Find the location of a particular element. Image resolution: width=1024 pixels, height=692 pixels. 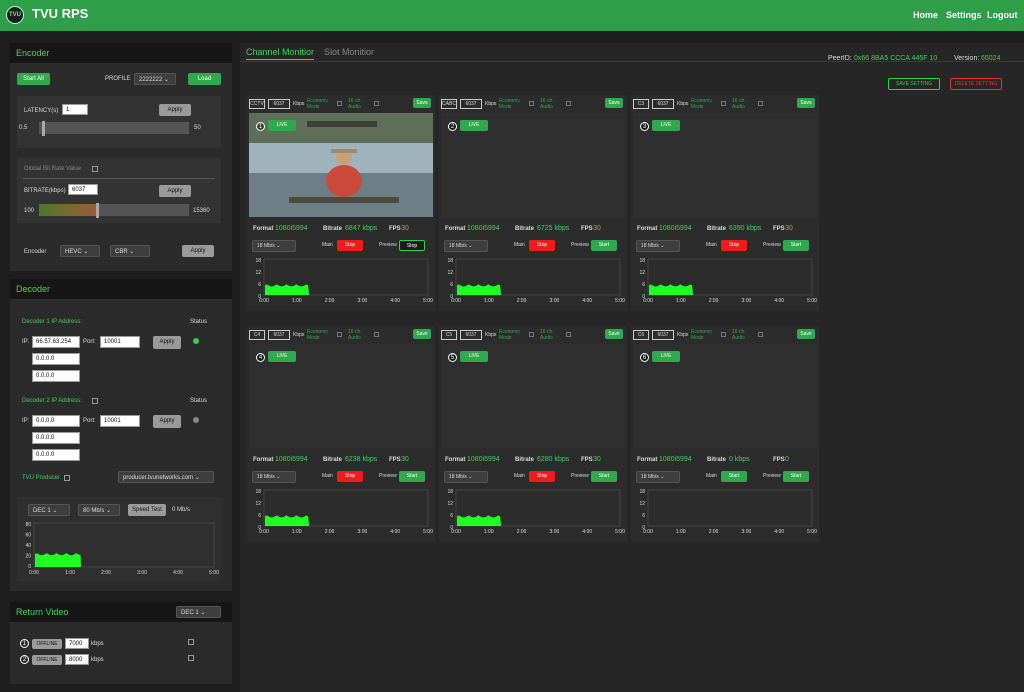

codec-select: HEVC ⌄ is located at coordinates (80, 251).